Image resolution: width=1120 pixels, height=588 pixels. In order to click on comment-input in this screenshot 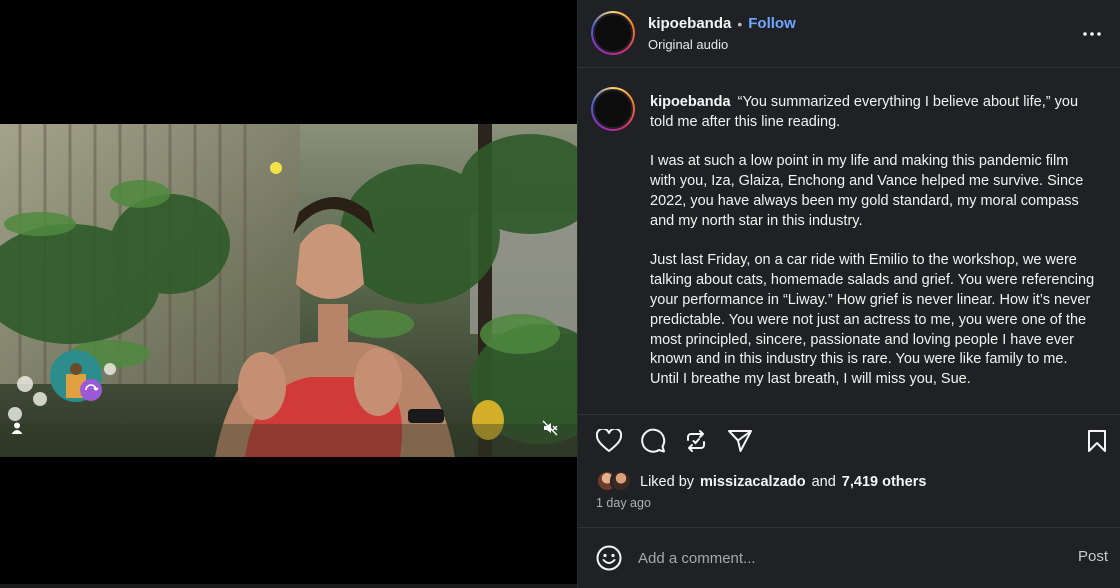, I will do `click(838, 558)`.